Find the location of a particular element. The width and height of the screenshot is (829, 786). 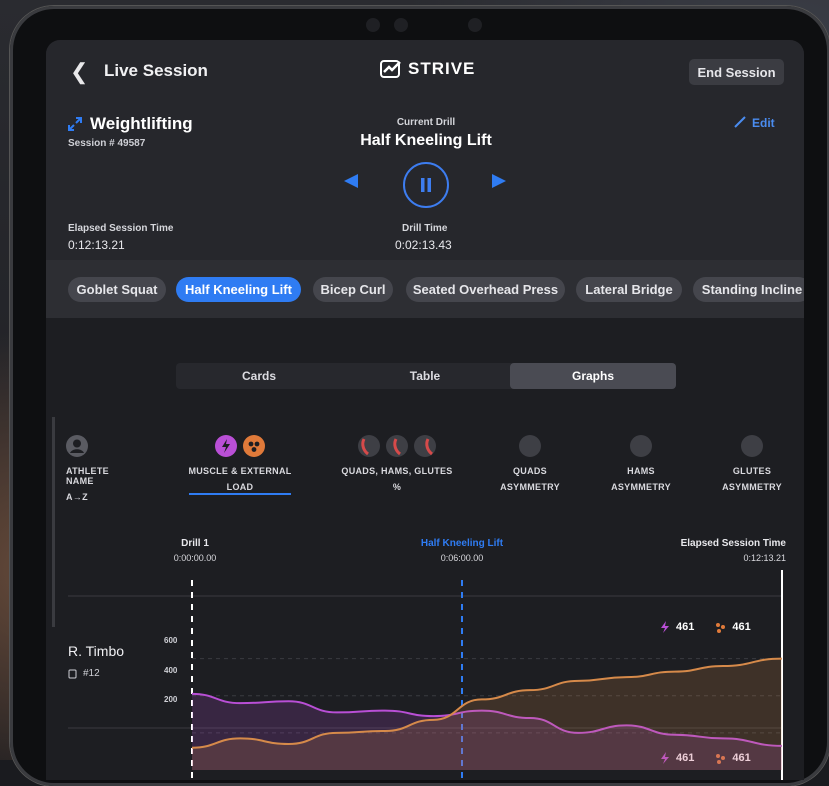

tab-graphs: Graphs is located at coordinates (593, 376).